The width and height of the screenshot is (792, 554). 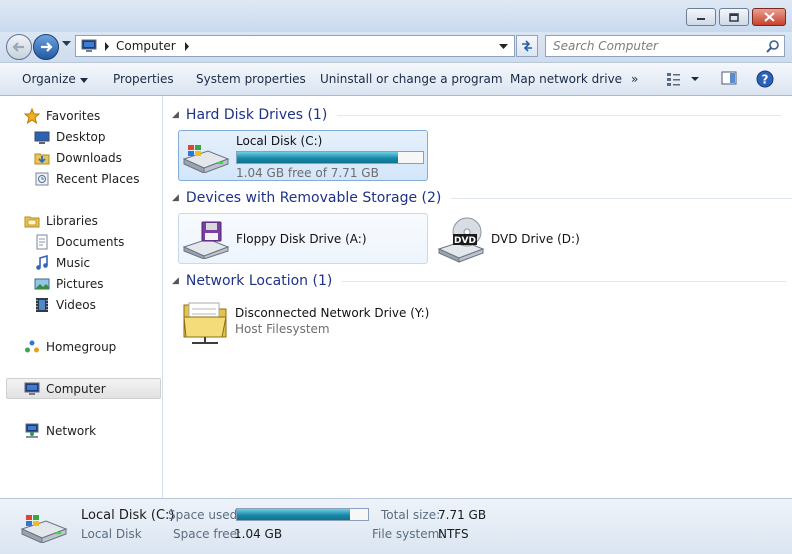 What do you see at coordinates (78, 158) in the screenshot?
I see `sidebar-item-downloads: Downloads` at bounding box center [78, 158].